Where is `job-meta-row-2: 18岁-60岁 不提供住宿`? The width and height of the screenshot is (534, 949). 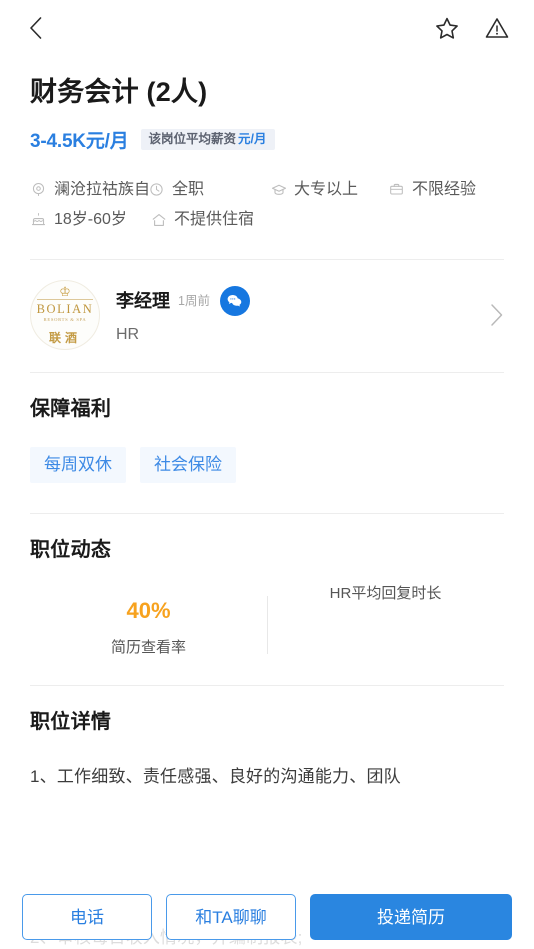 job-meta-row-2: 18岁-60岁 不提供住宿 is located at coordinates (267, 220).